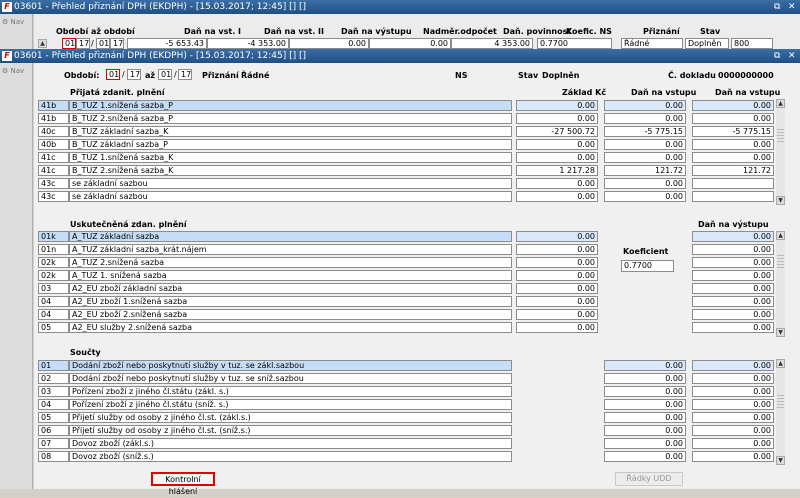 The image size is (800, 498). I want to click on w1-year-to: 17, so click(117, 43).